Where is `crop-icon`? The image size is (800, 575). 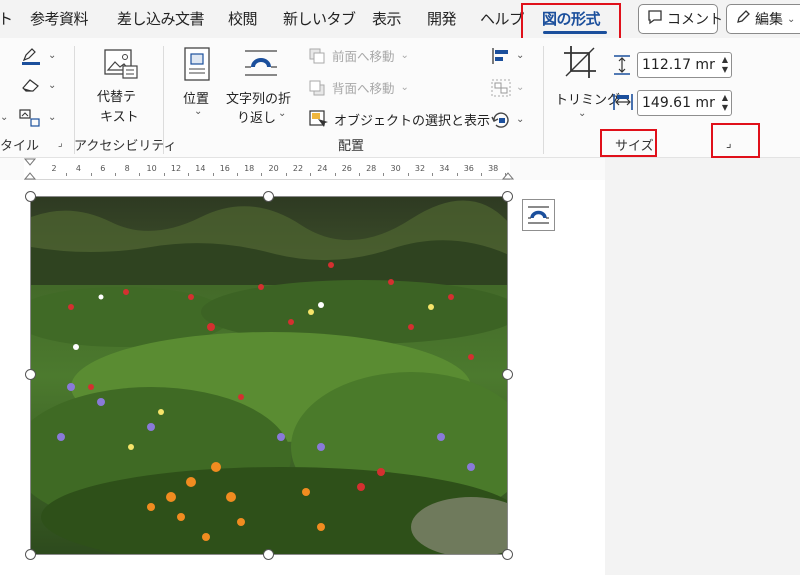
crop-icon is located at coordinates (581, 65).